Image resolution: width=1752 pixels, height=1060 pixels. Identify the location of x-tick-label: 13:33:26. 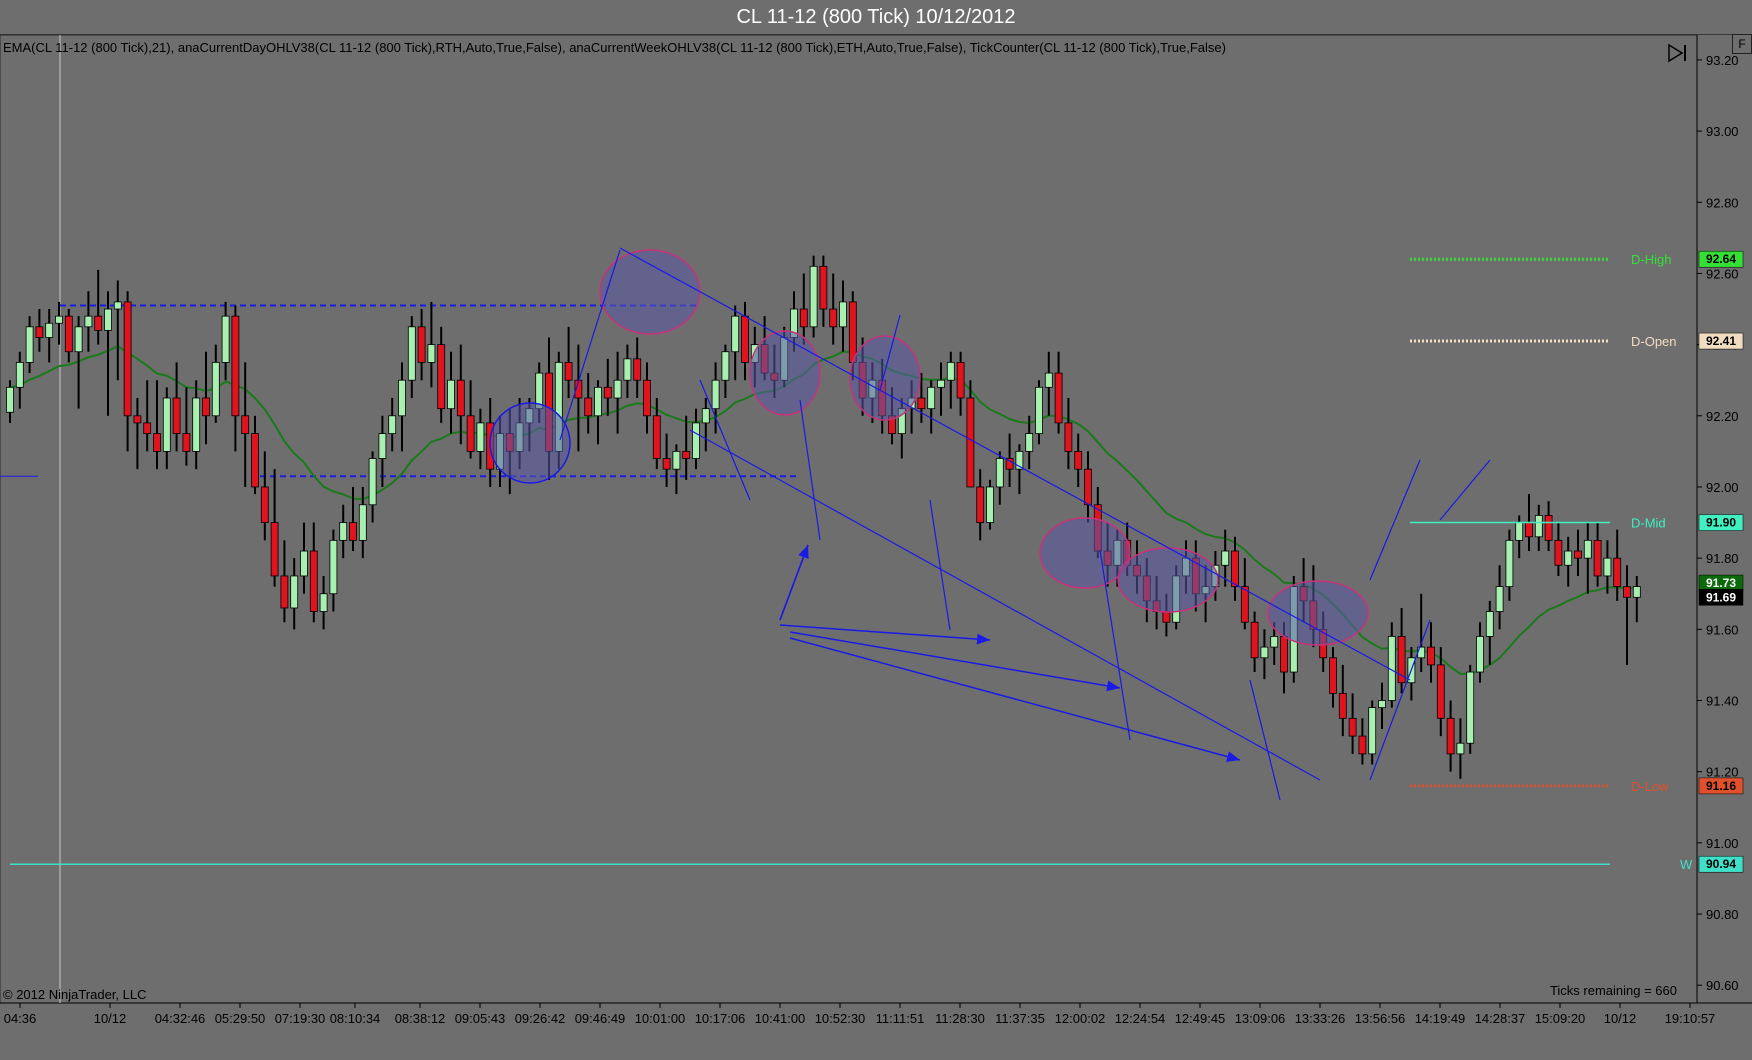
(1320, 1018).